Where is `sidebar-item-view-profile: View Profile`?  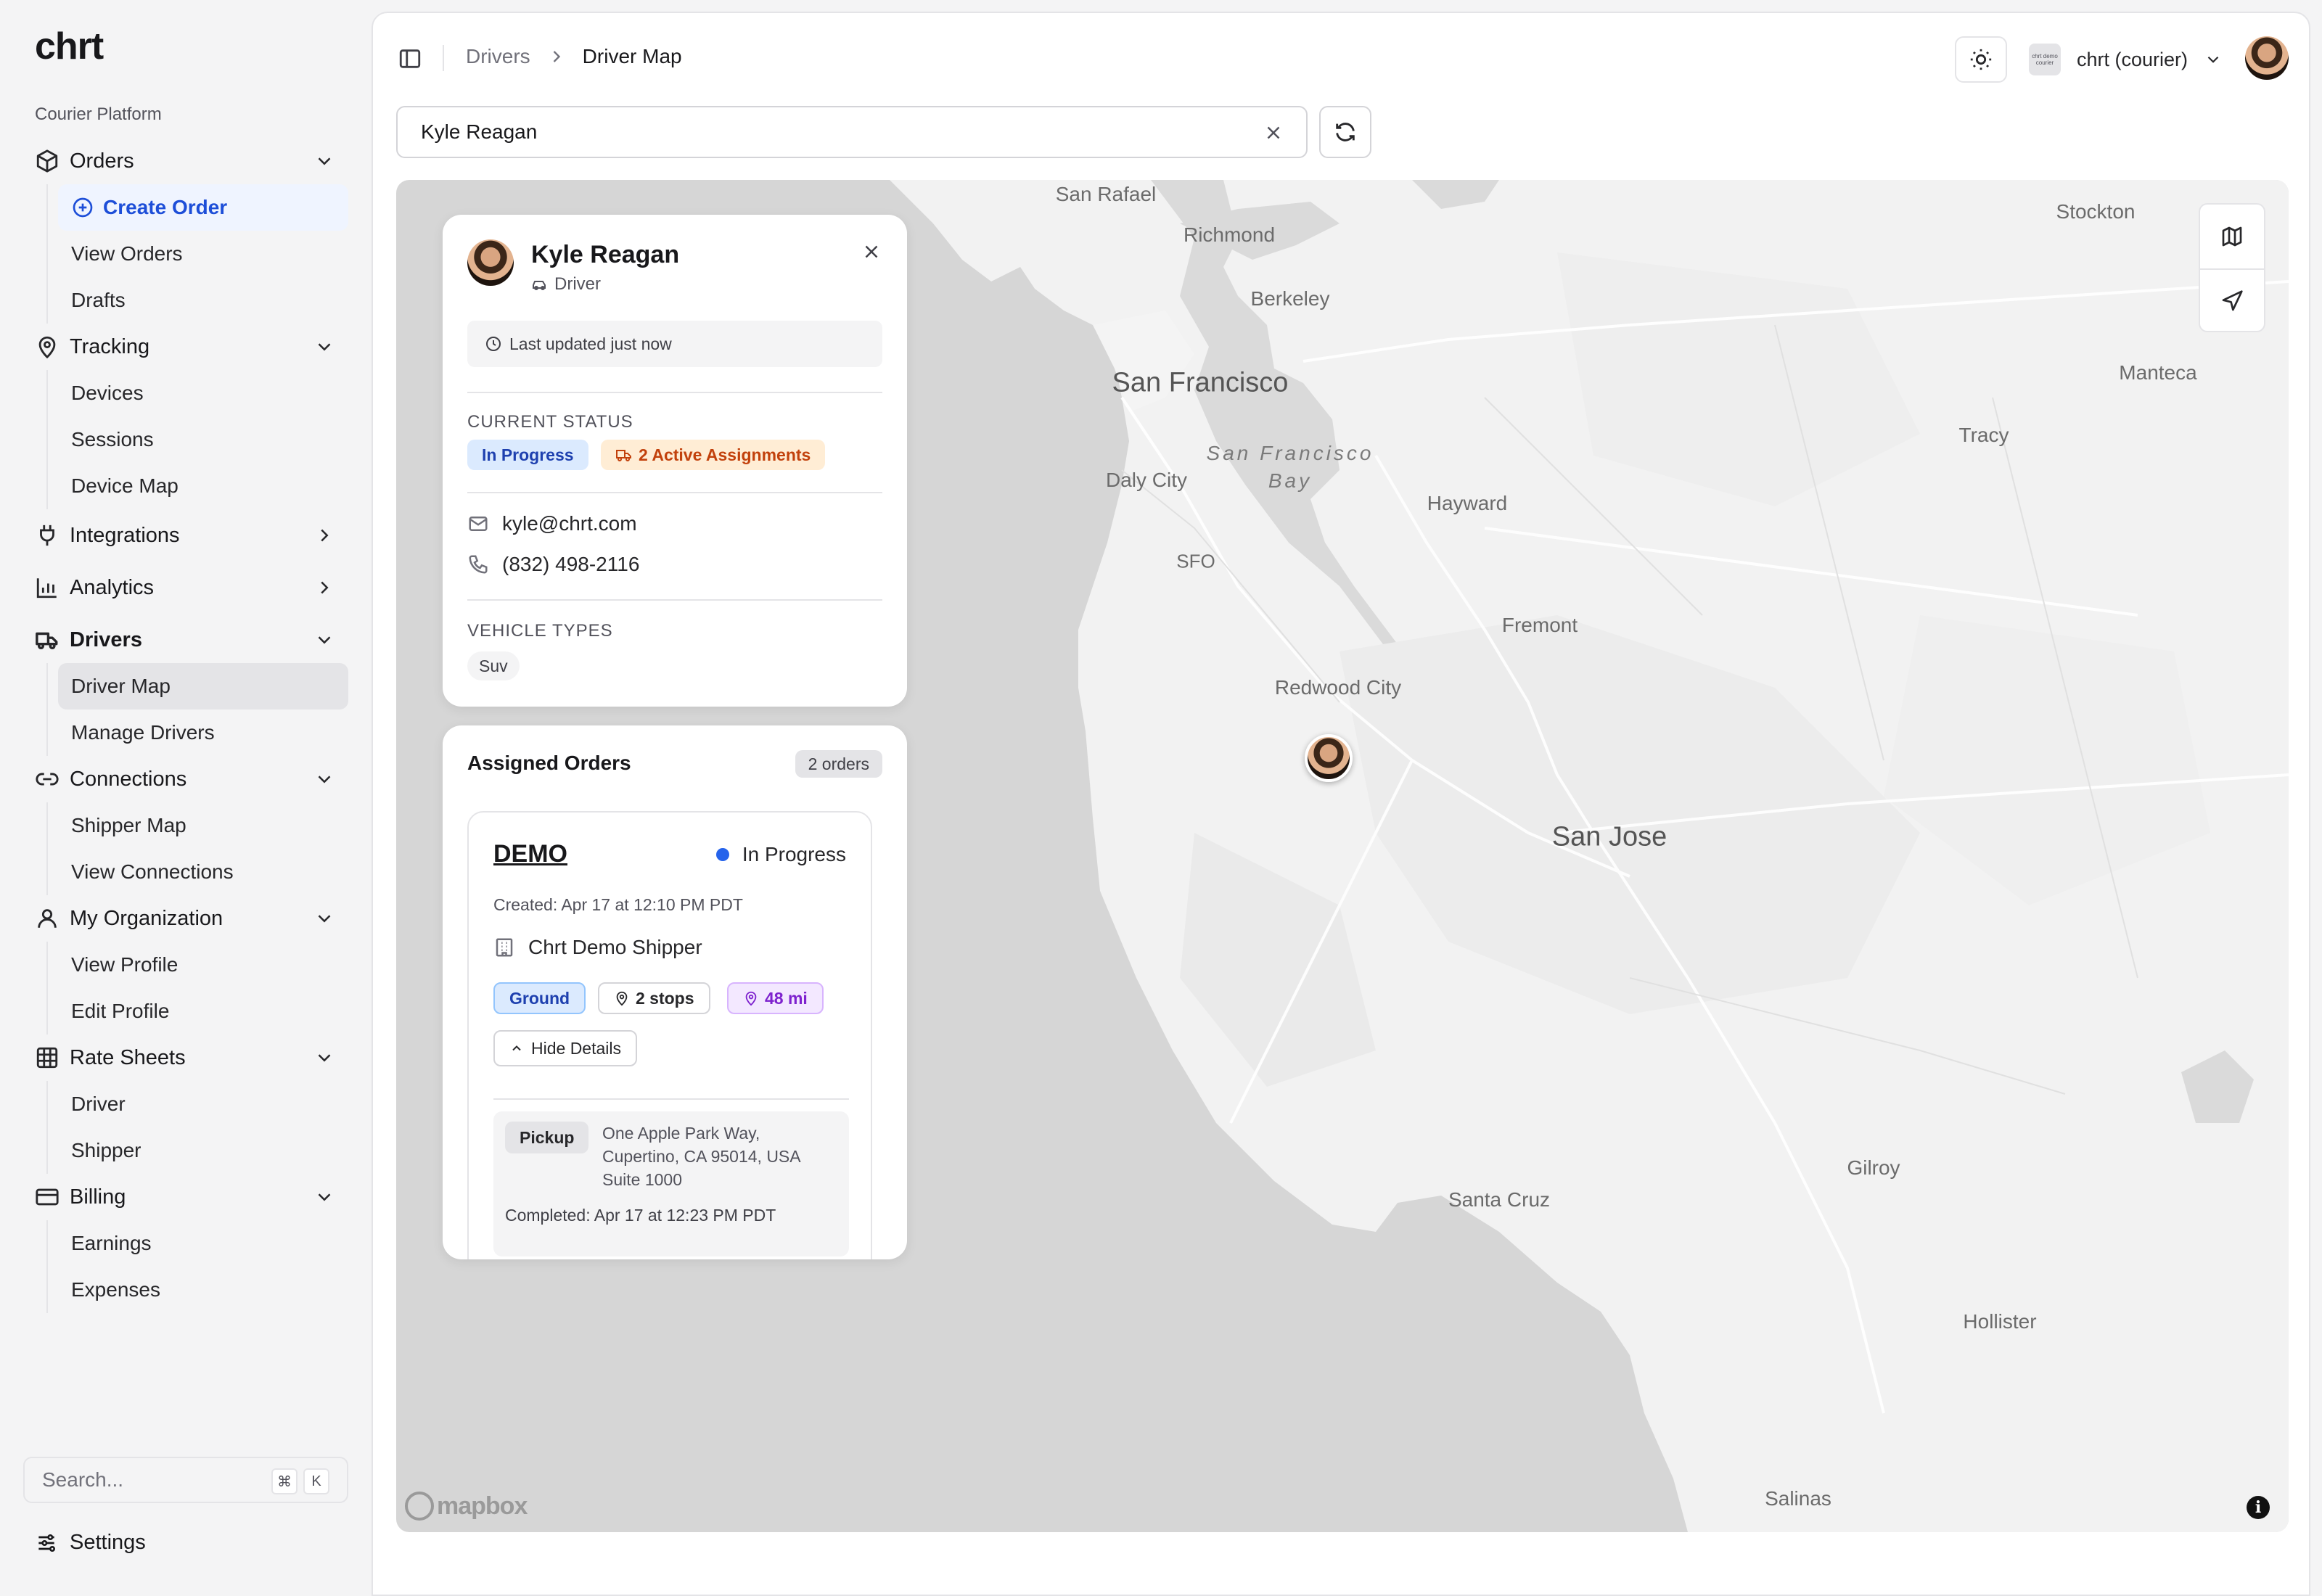
sidebar-item-view-profile: View Profile is located at coordinates (203, 965).